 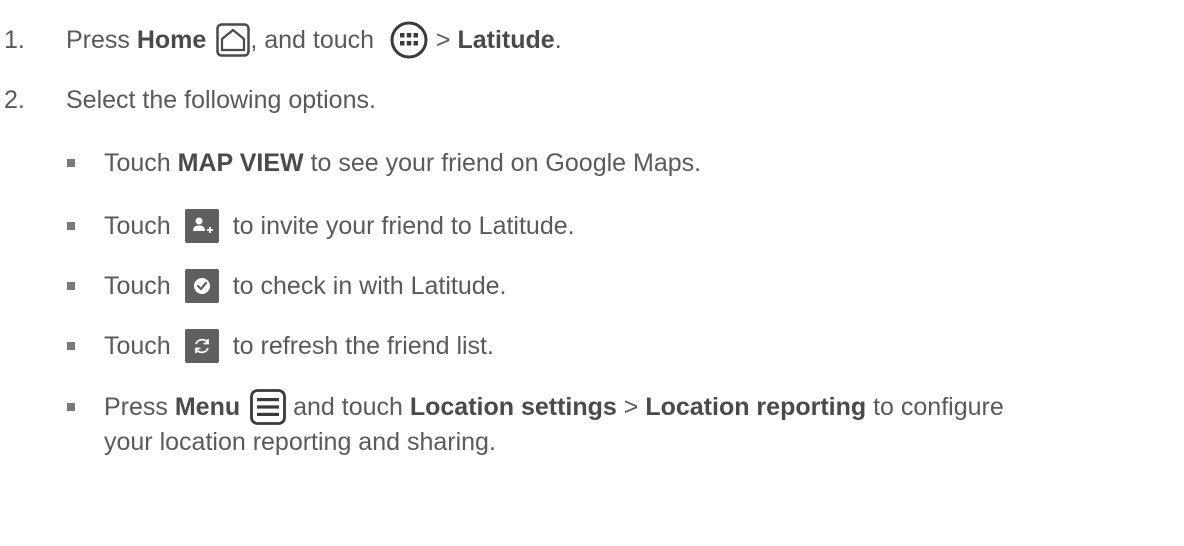 I want to click on menu-key-icon, so click(x=268, y=407).